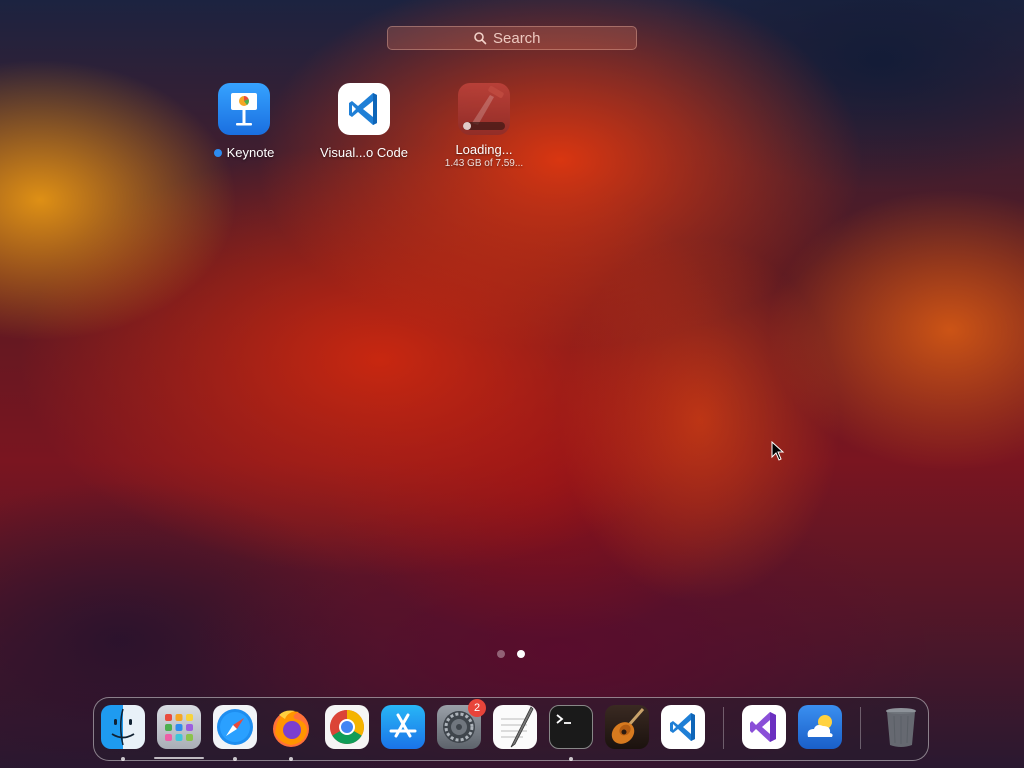  What do you see at coordinates (467, 126) in the screenshot?
I see `download-progress-fill` at bounding box center [467, 126].